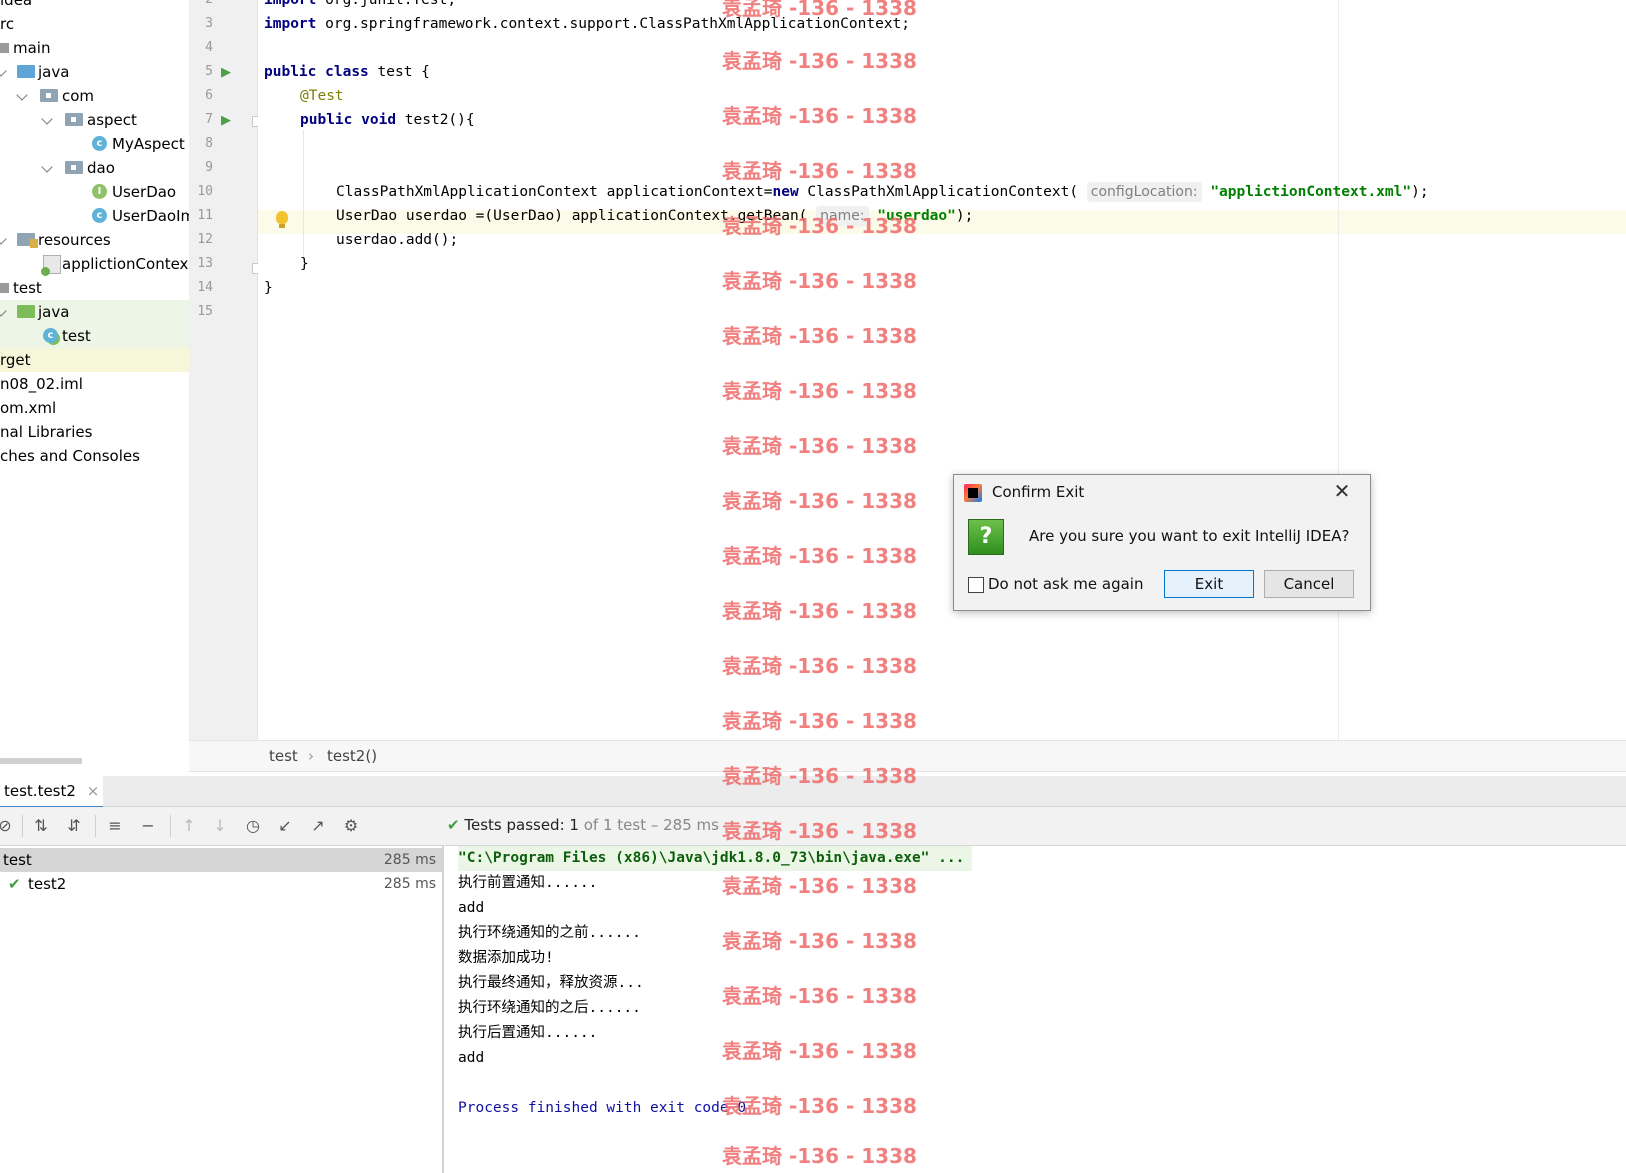 This screenshot has width=1626, height=1173. I want to click on breadcrumb-item-class: test, so click(283, 756).